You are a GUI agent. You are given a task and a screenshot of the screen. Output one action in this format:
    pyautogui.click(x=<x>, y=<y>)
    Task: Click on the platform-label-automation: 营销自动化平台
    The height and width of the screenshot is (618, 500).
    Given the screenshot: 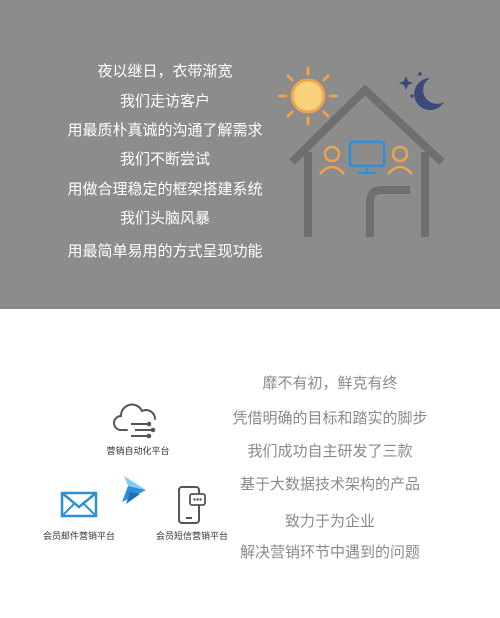 What is the action you would take?
    pyautogui.click(x=138, y=452)
    